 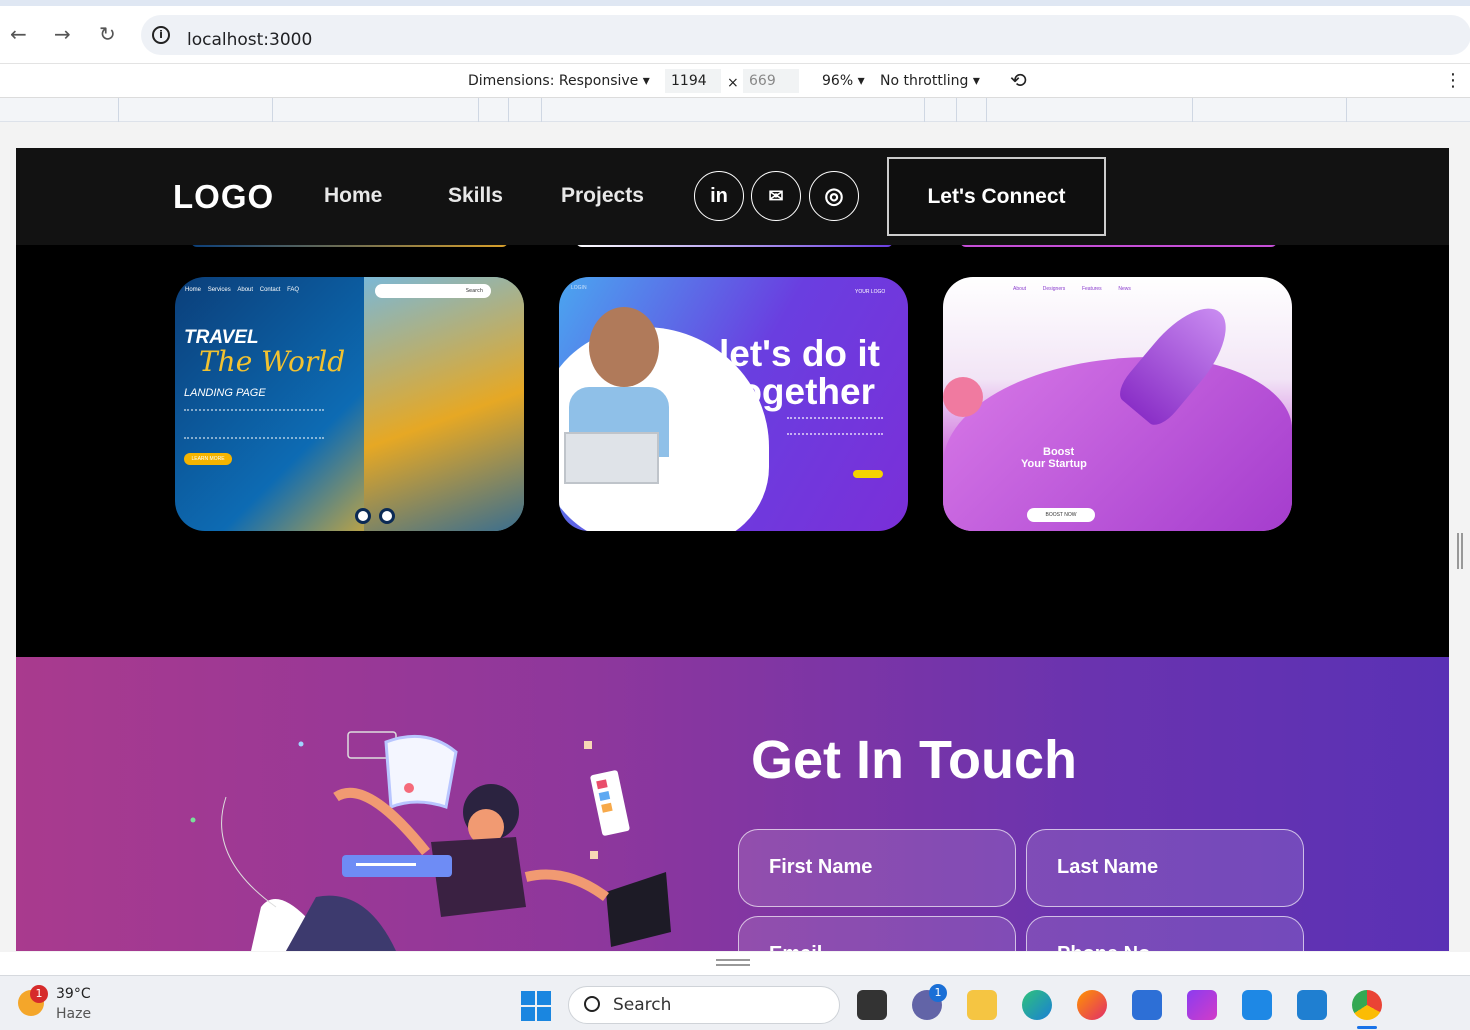 What do you see at coordinates (843, 81) in the screenshot?
I see `zoom-dropdown: 96% ▾` at bounding box center [843, 81].